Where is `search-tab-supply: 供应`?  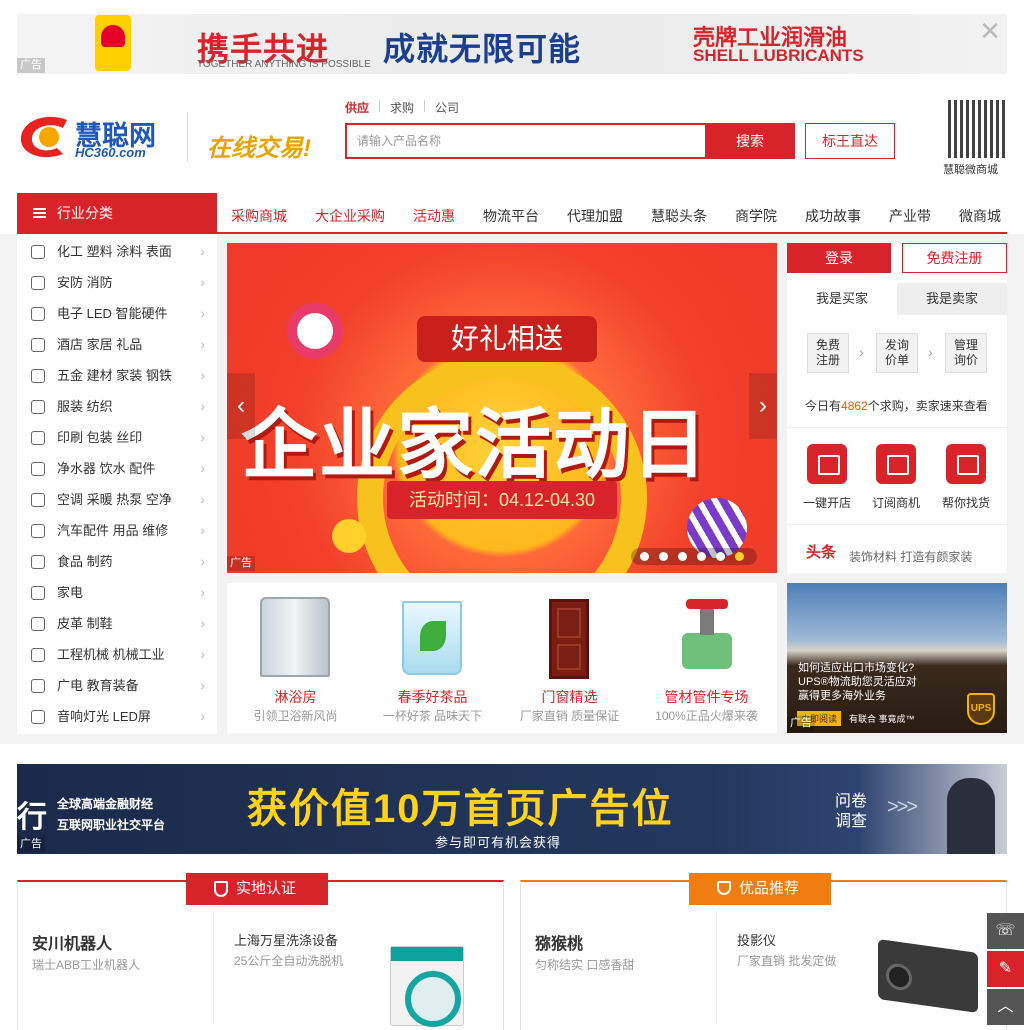
search-tab-supply: 供应 is located at coordinates (357, 107).